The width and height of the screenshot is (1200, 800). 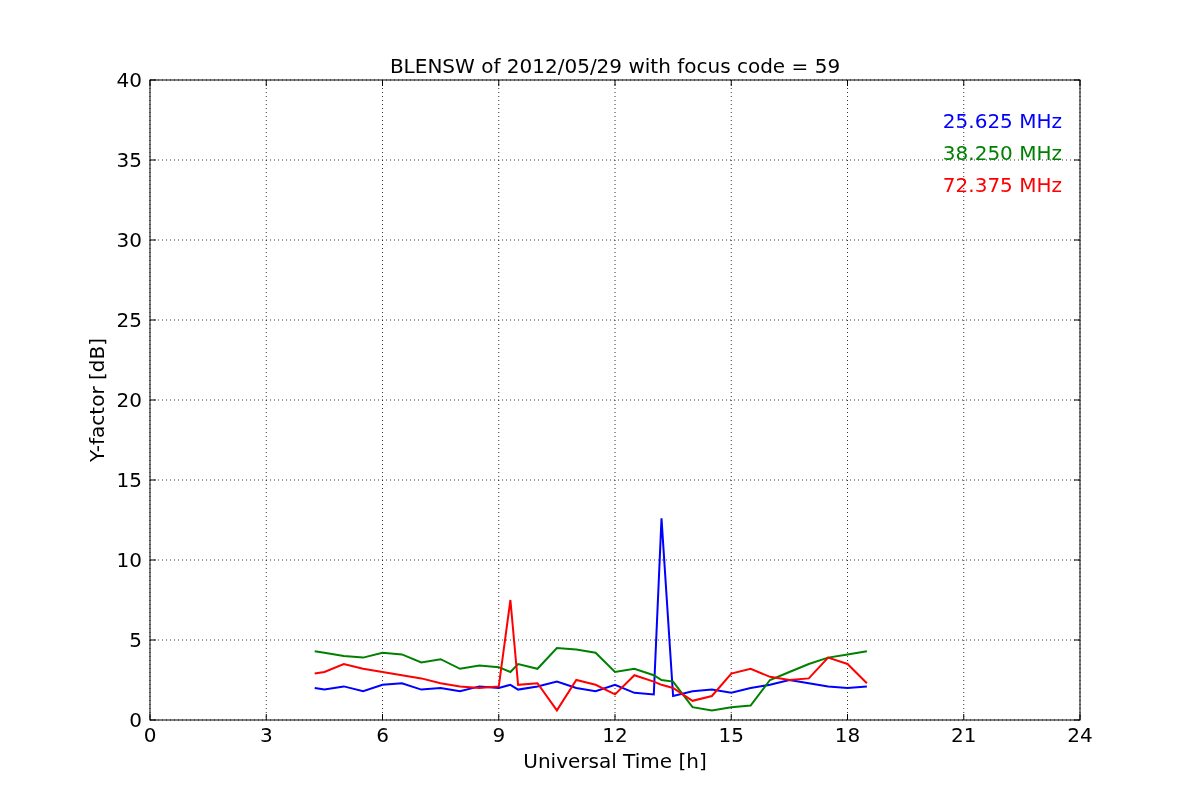 What do you see at coordinates (129, 160) in the screenshot?
I see `y-tick-label: 35` at bounding box center [129, 160].